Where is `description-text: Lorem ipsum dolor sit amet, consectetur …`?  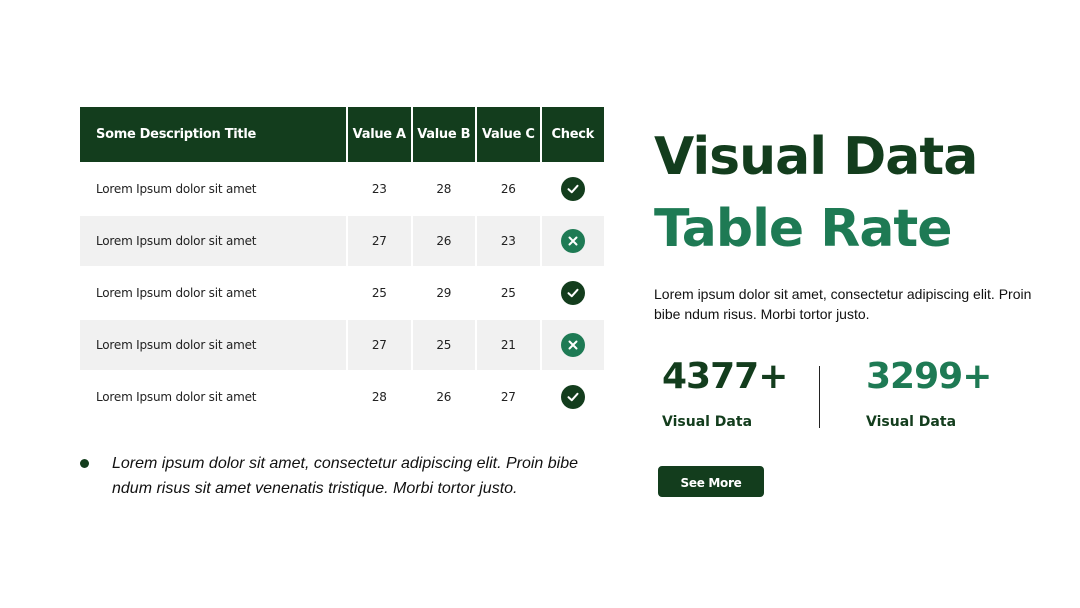 description-text: Lorem ipsum dolor sit amet, consectetur … is located at coordinates (843, 304).